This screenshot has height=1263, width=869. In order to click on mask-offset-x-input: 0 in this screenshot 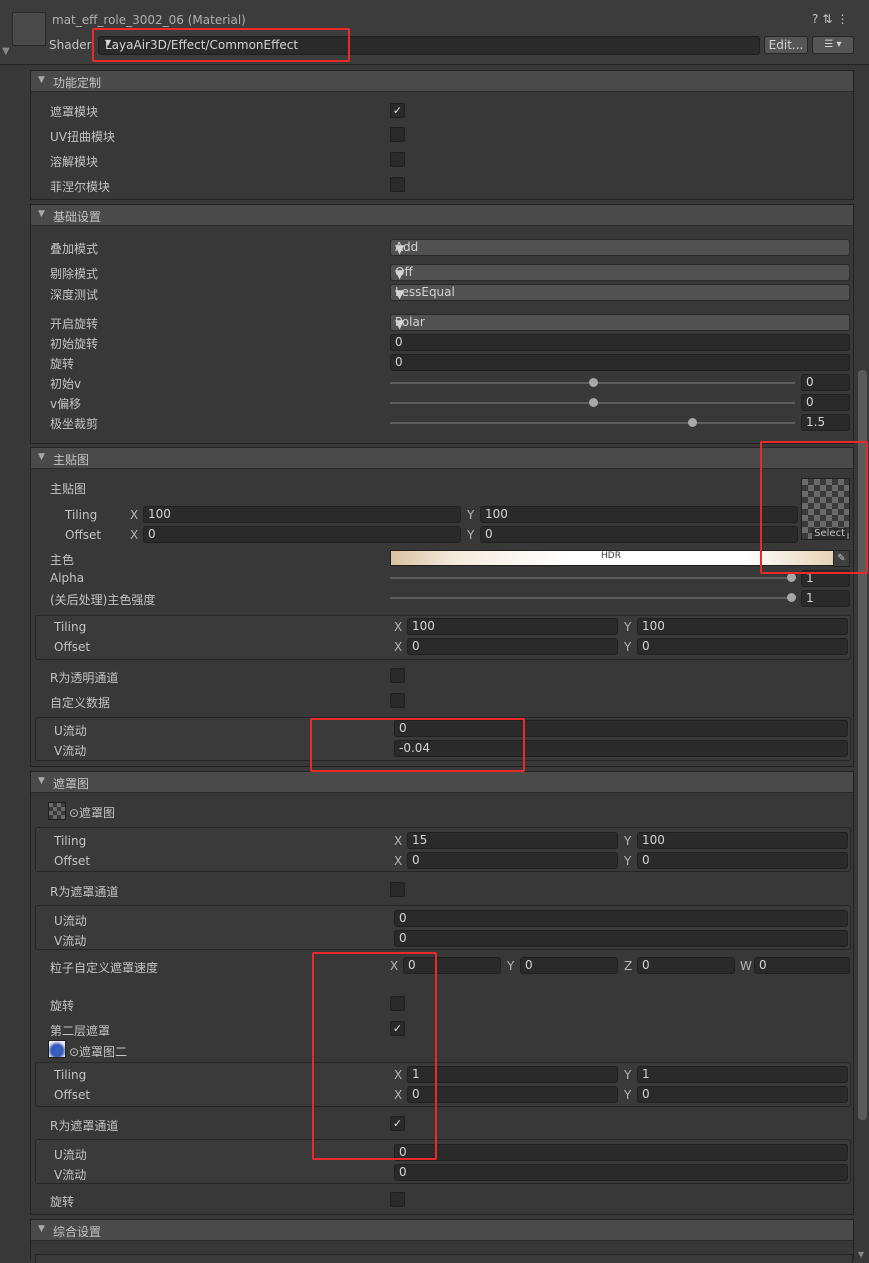, I will do `click(512, 860)`.